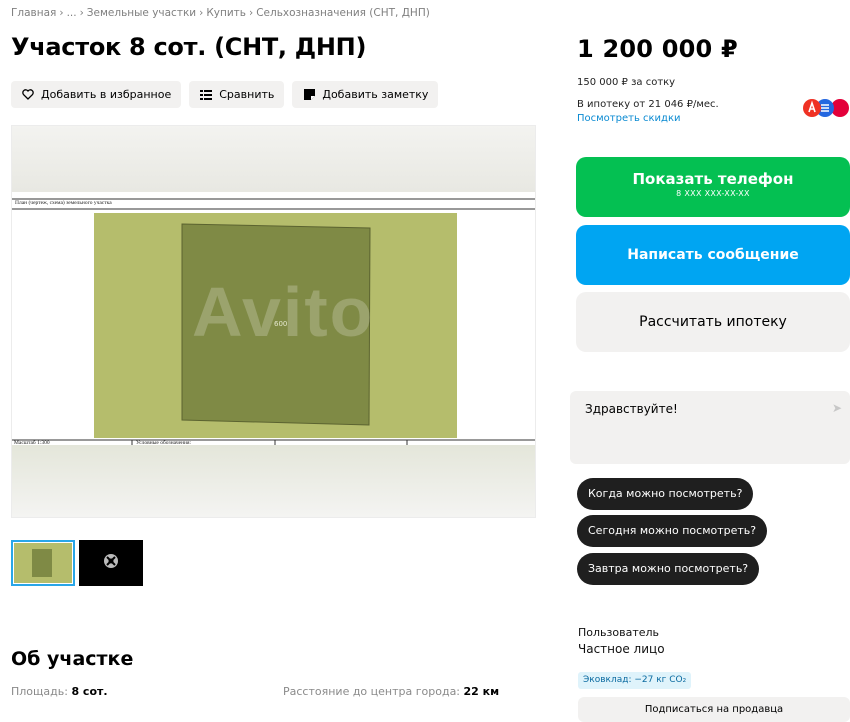  I want to click on quick-reply-when: Когда можно посмотреть?, so click(665, 494).